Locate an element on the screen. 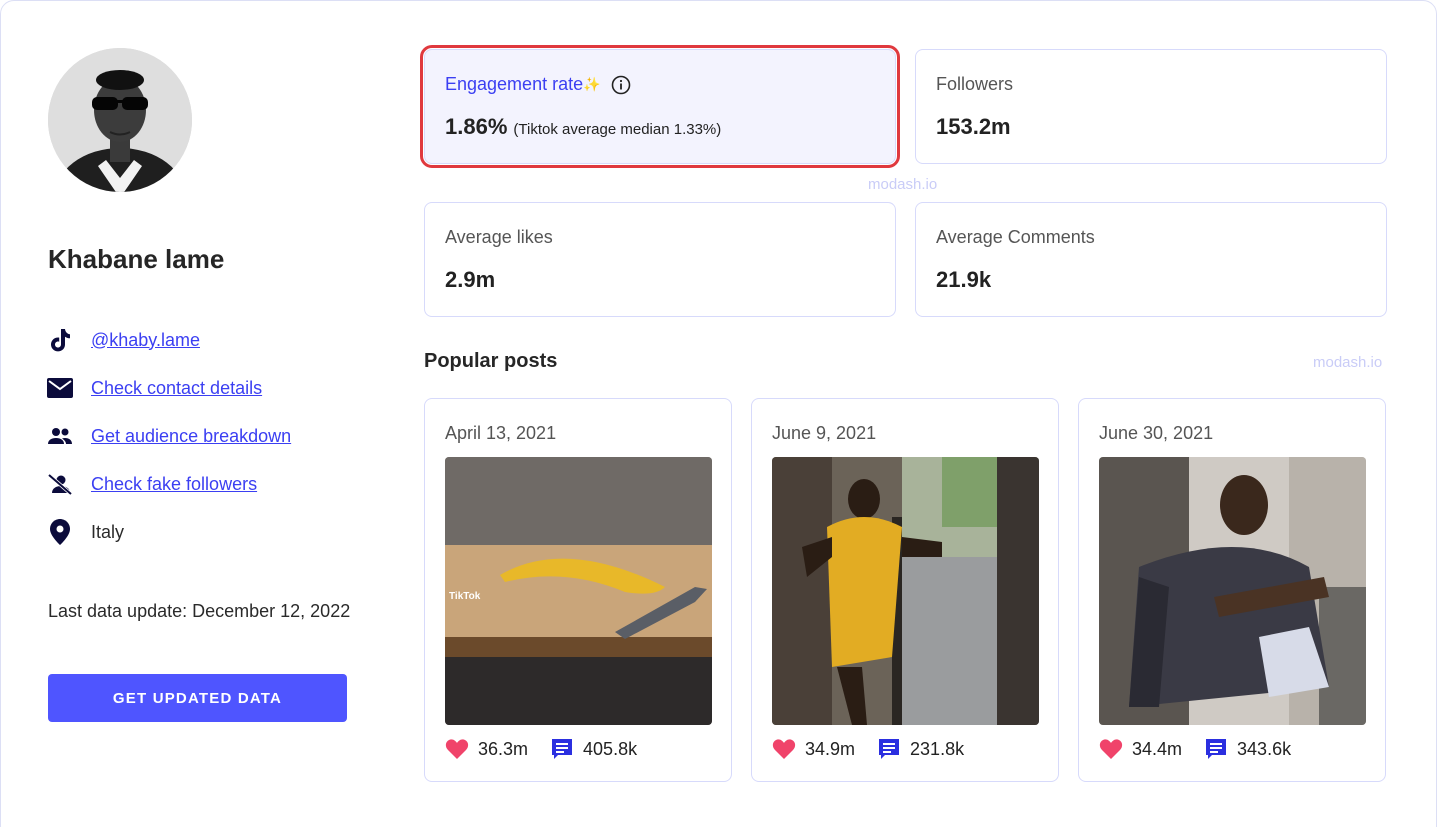  fake-followers-link: Check fake followers is located at coordinates (174, 484).